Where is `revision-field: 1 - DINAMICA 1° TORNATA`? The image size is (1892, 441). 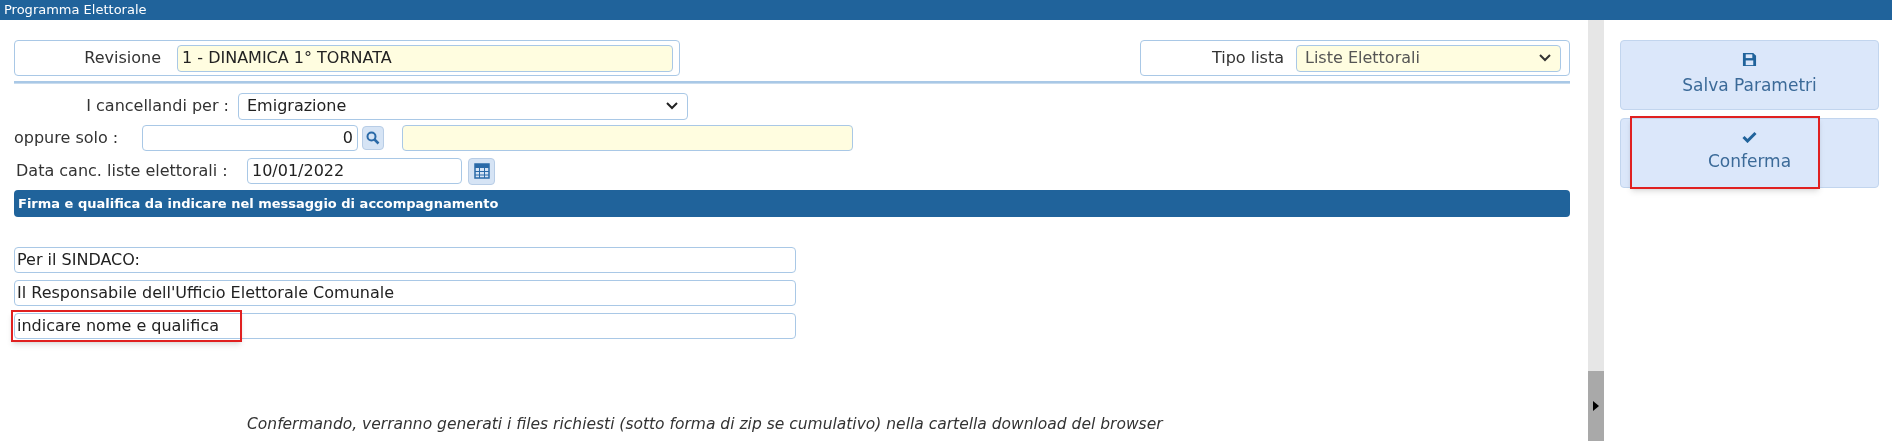
revision-field: 1 - DINAMICA 1° TORNATA is located at coordinates (425, 58).